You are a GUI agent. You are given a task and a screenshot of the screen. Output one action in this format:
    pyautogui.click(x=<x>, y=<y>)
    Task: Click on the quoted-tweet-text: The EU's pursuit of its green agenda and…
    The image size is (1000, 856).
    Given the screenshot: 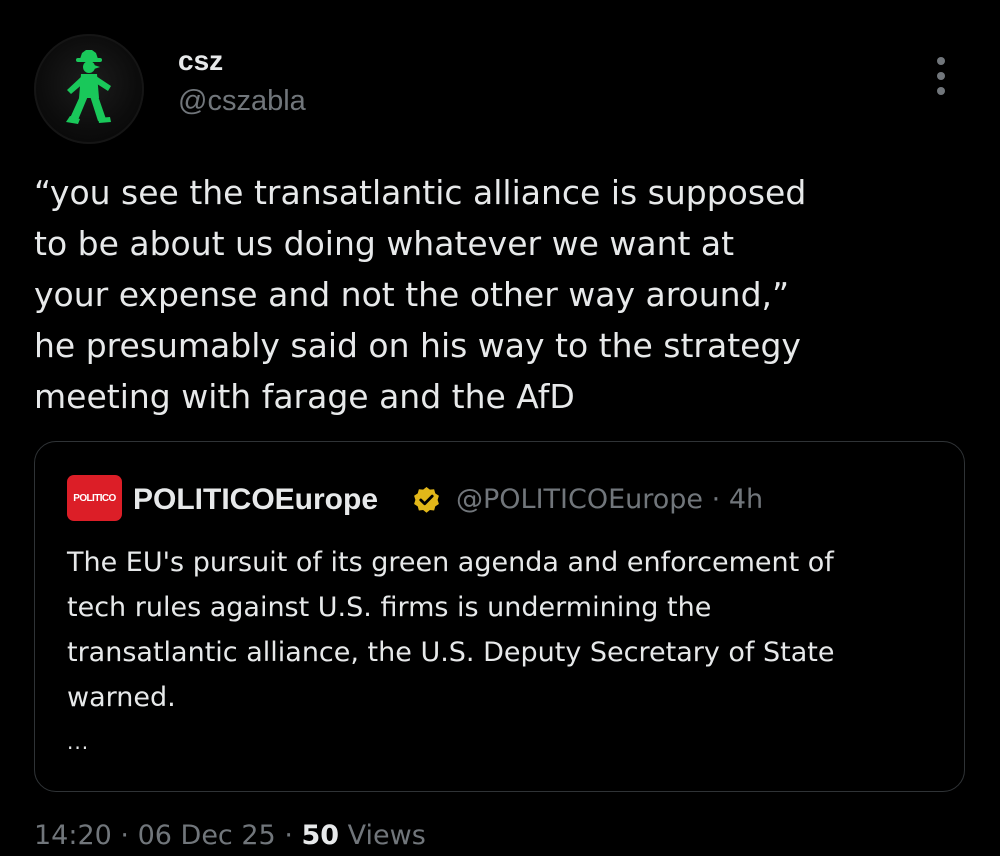 What is the action you would take?
    pyautogui.click(x=451, y=630)
    